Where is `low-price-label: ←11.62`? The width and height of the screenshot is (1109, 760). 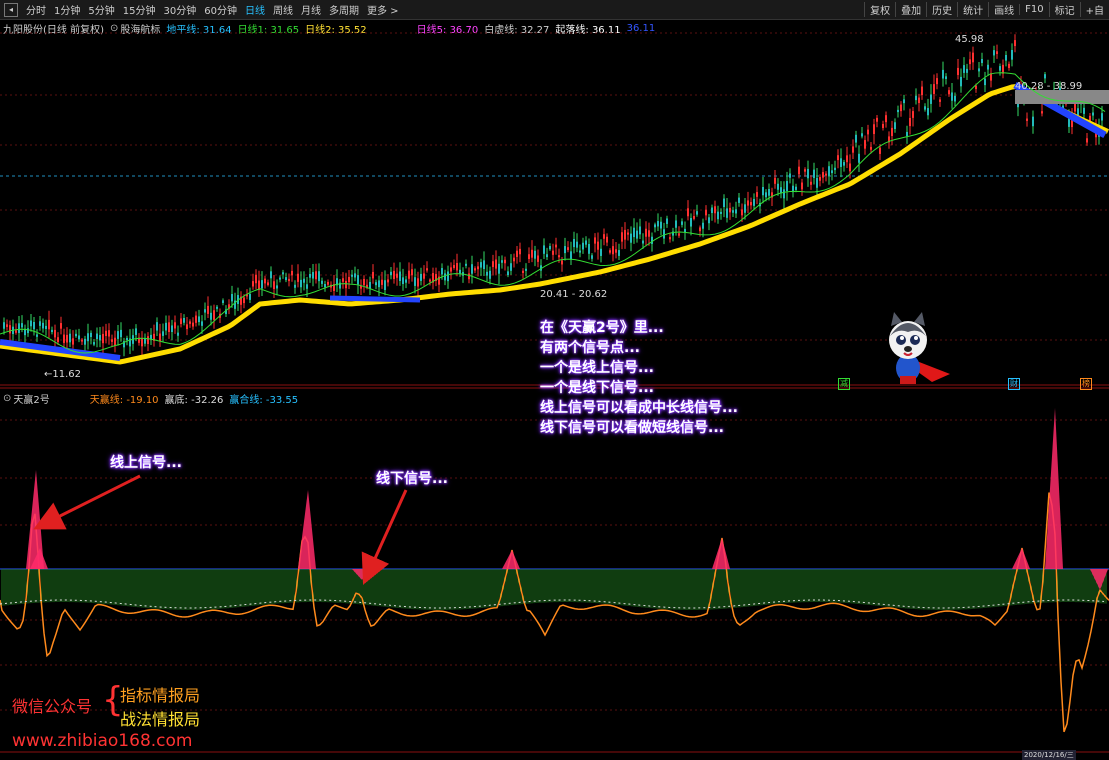
low-price-label: ←11.62 is located at coordinates (62, 374).